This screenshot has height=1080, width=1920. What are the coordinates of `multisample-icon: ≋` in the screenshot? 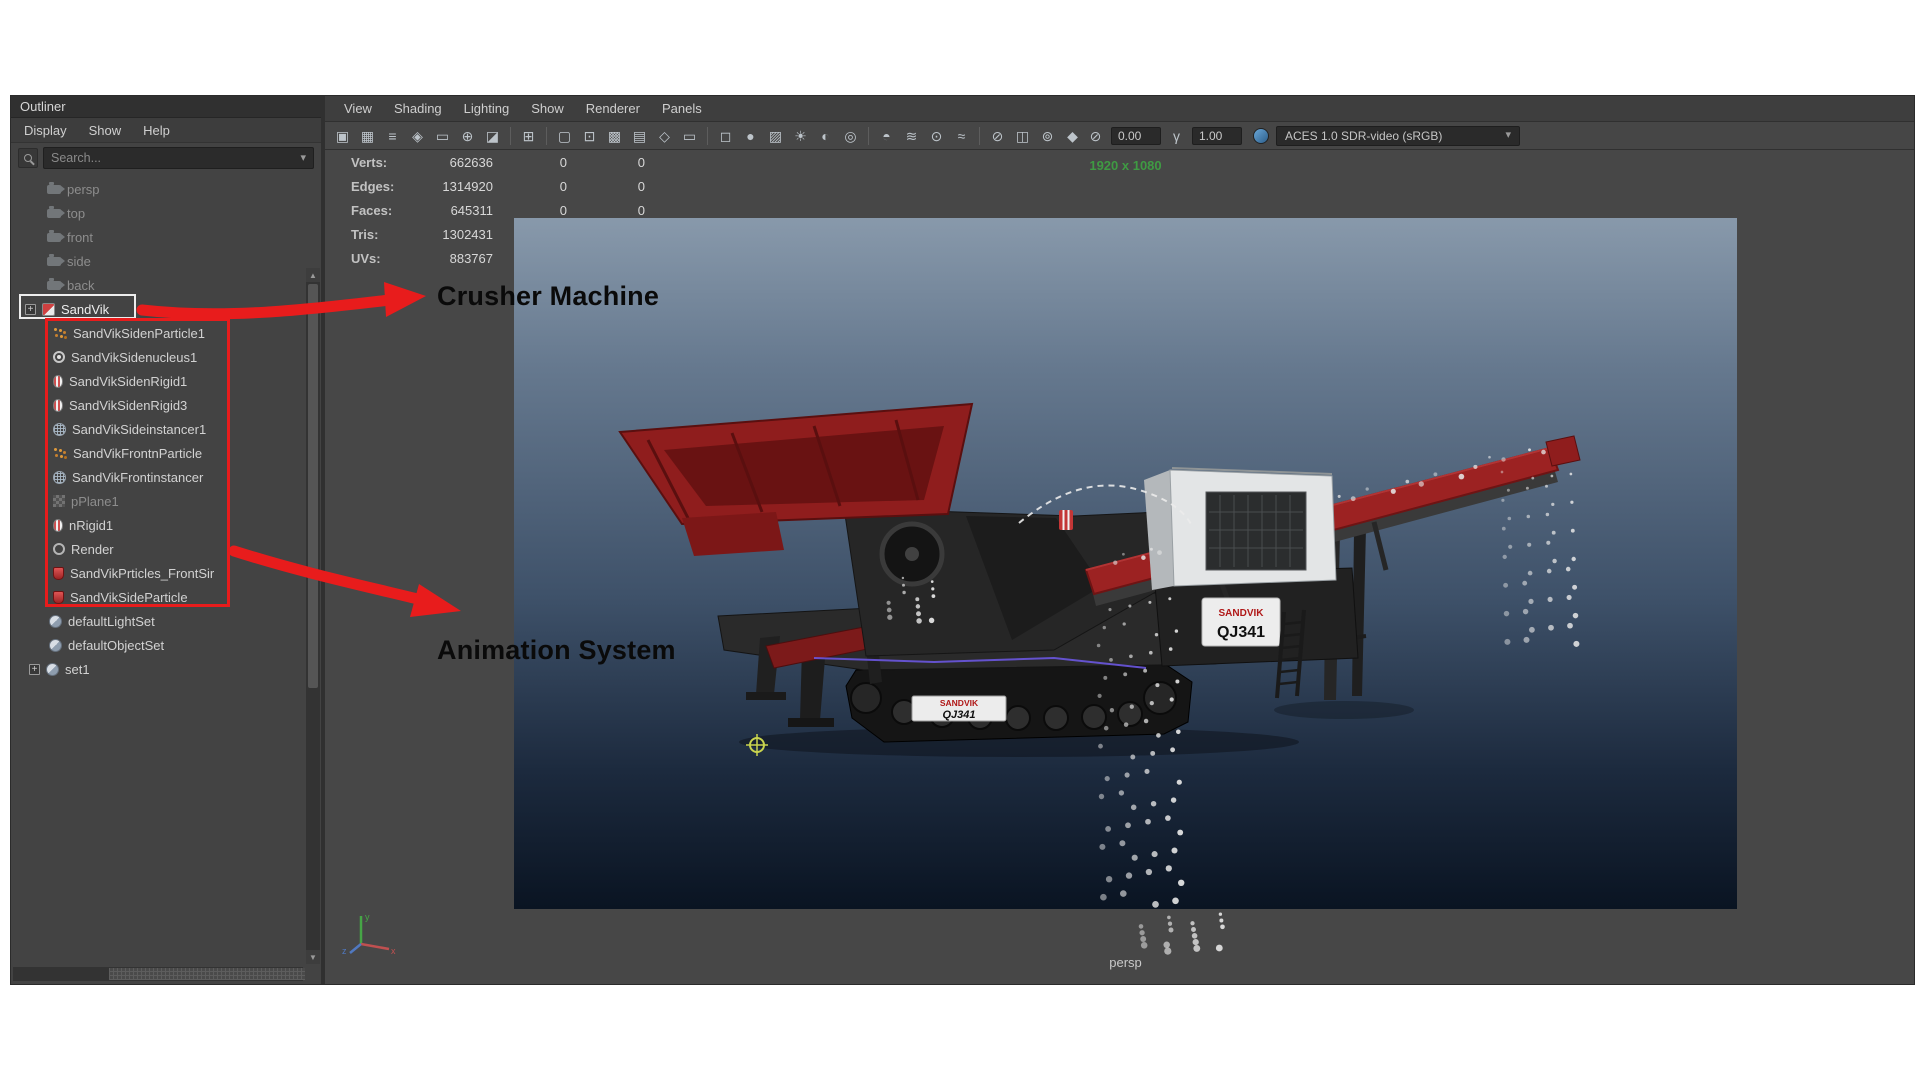 It's located at (911, 135).